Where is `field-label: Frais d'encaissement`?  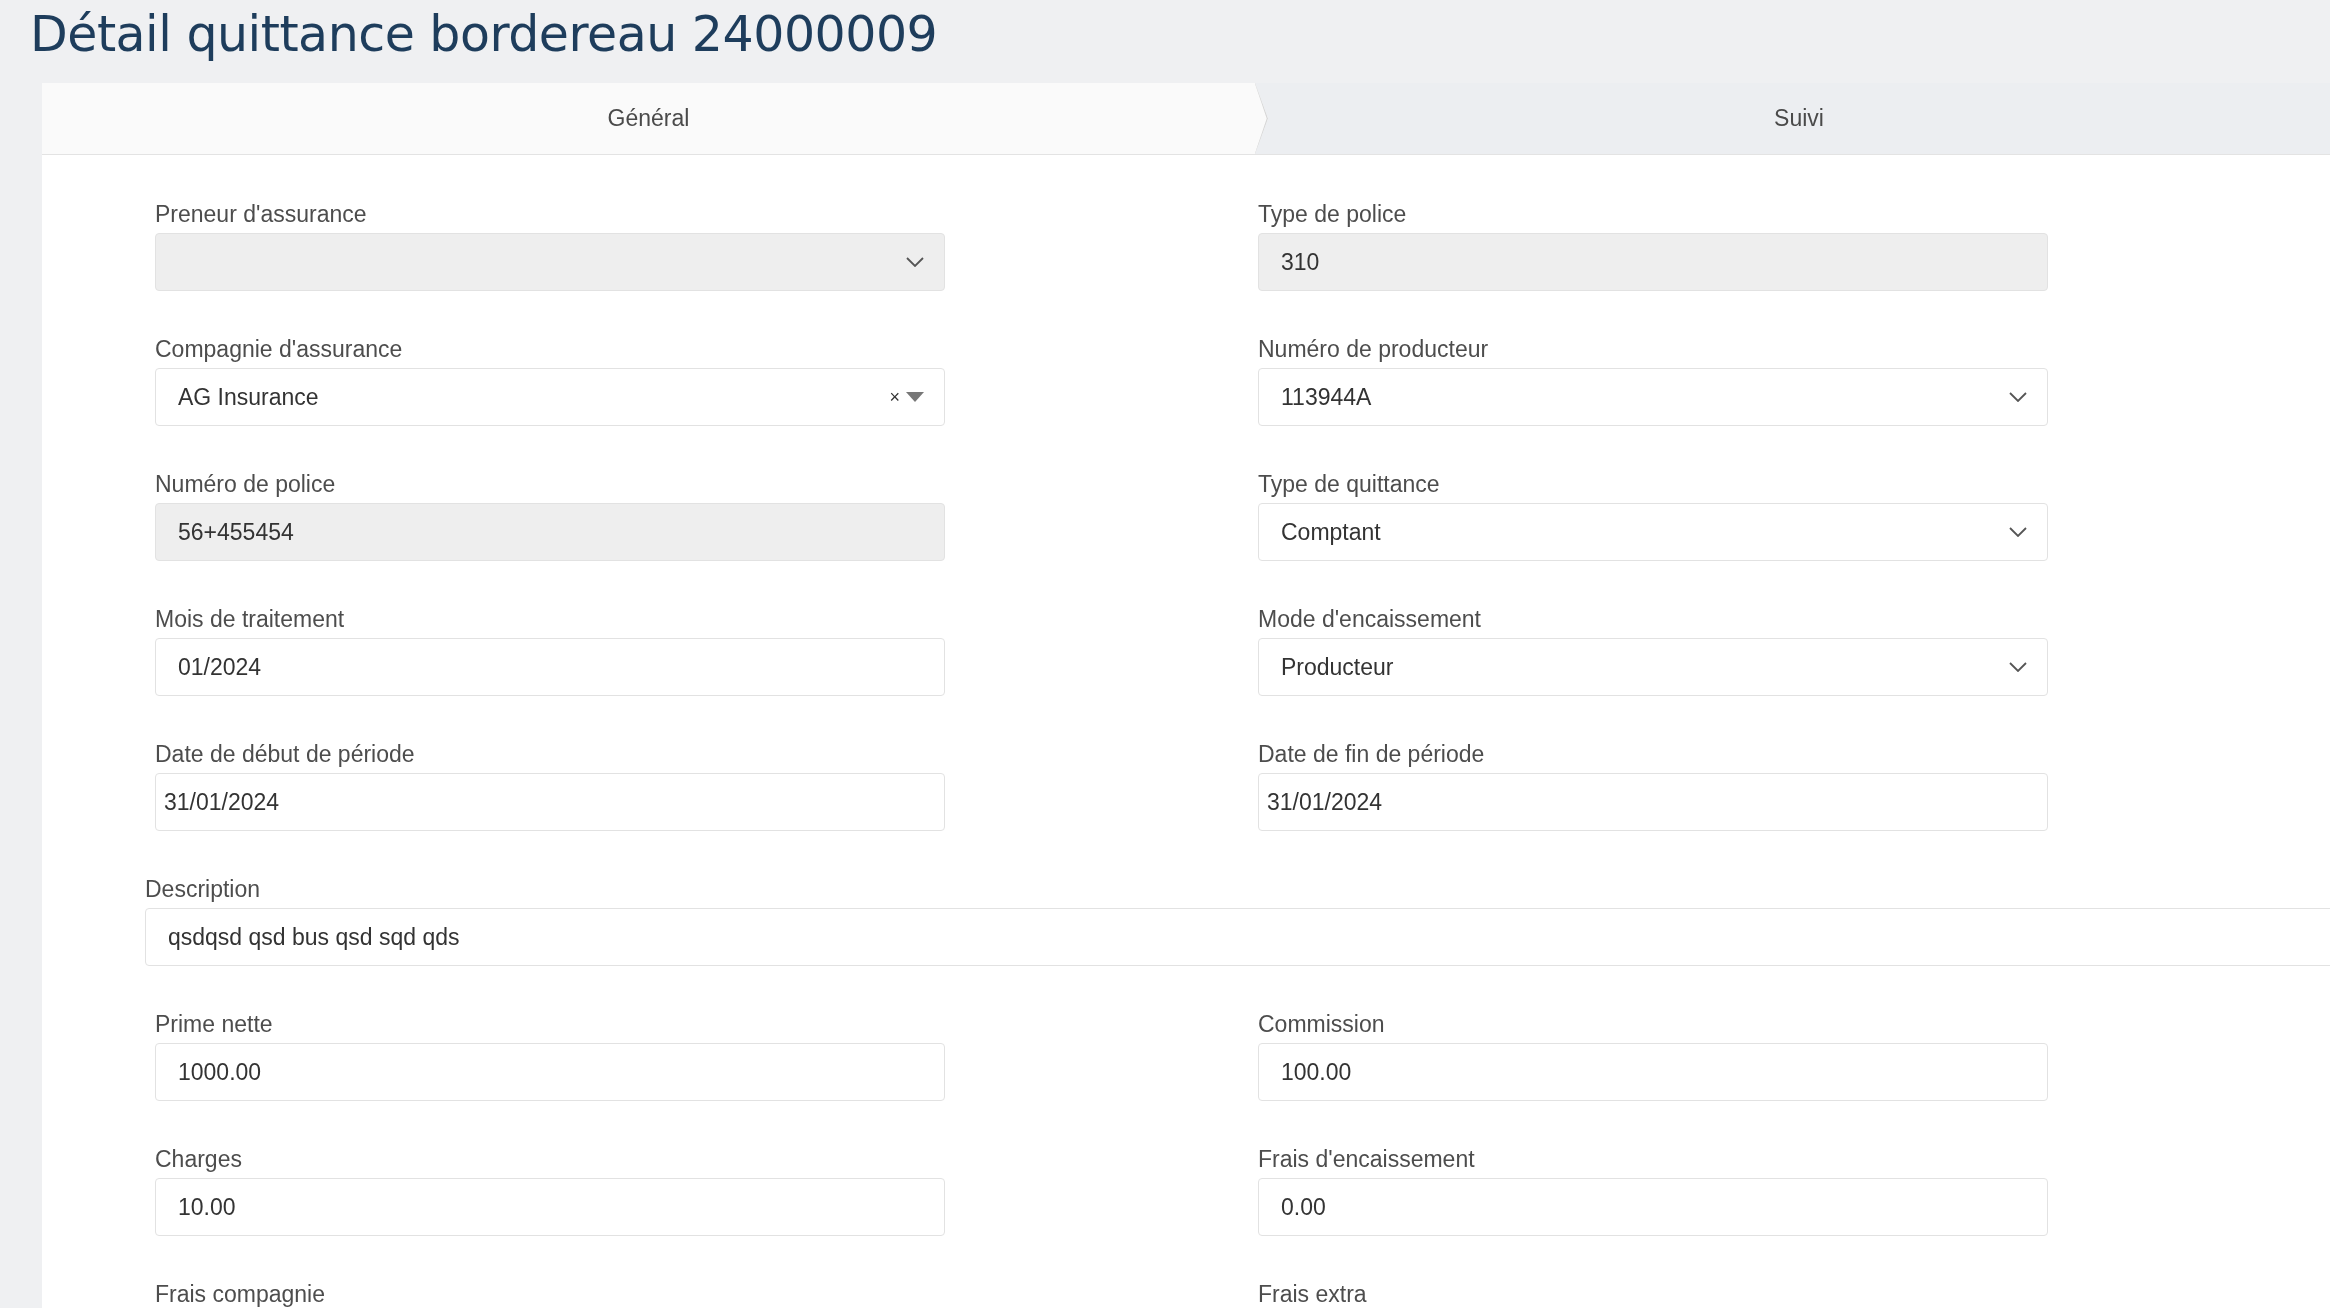 field-label: Frais d'encaissement is located at coordinates (1367, 1159).